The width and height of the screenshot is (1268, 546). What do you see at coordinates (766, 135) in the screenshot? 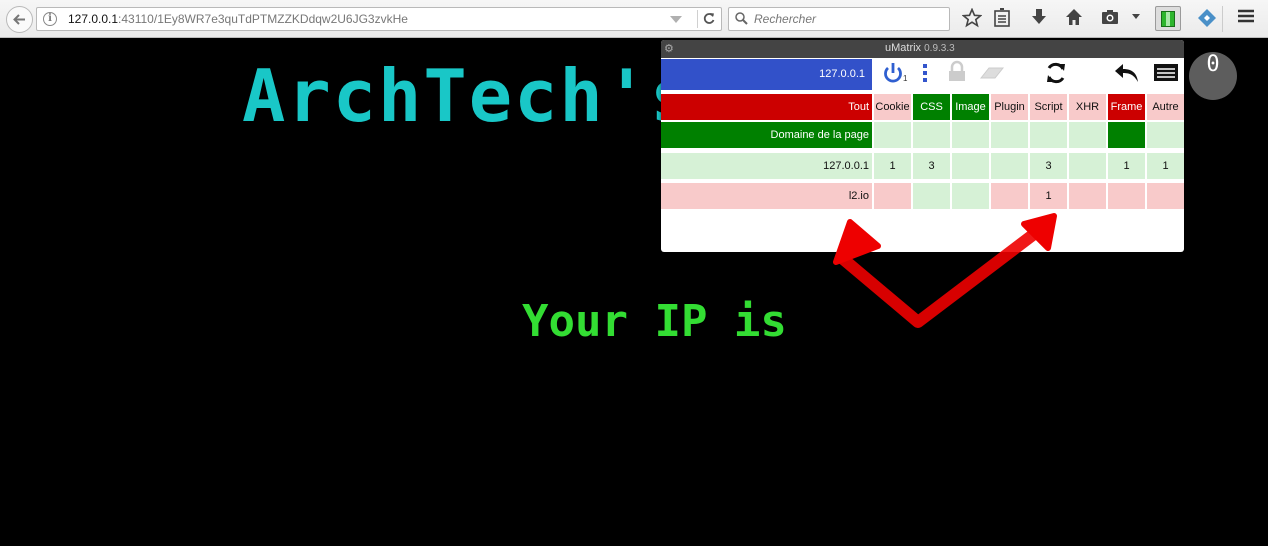
I see `row-label-page-domain: Domaine de la page` at bounding box center [766, 135].